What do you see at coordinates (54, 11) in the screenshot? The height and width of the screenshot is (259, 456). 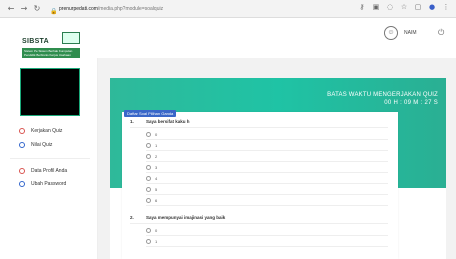 I see `lock-icon: 🔒` at bounding box center [54, 11].